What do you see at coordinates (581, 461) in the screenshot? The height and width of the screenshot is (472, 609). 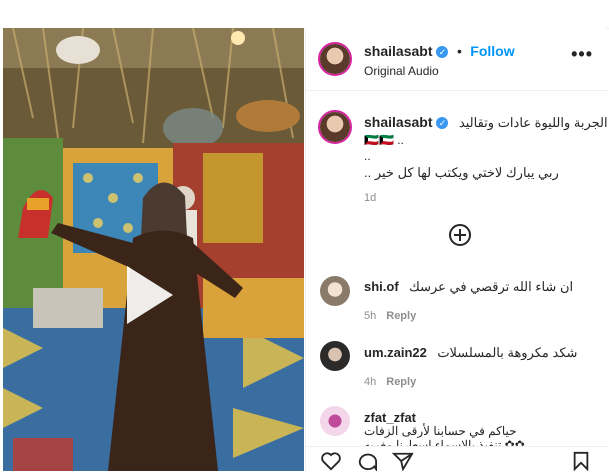 I see `bookmark-icon` at bounding box center [581, 461].